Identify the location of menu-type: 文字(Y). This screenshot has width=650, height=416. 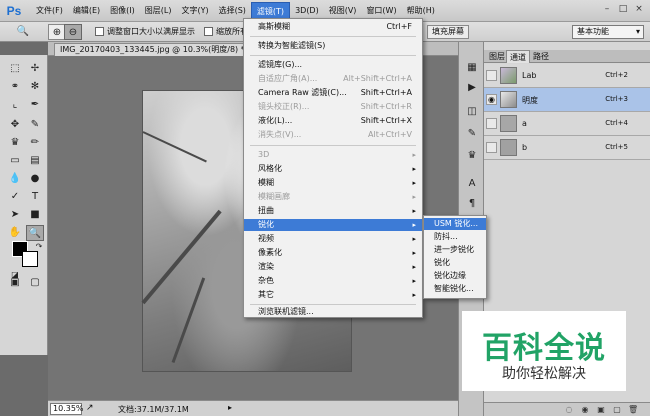
(194, 11).